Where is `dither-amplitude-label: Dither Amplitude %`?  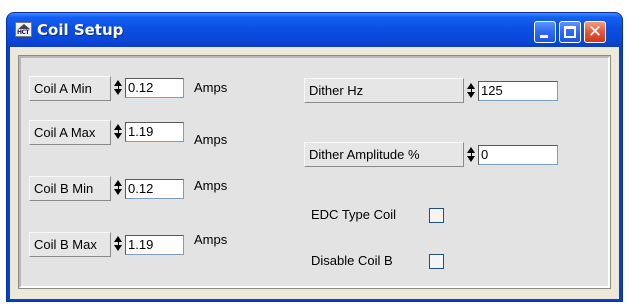
dither-amplitude-label: Dither Amplitude % is located at coordinates (384, 154).